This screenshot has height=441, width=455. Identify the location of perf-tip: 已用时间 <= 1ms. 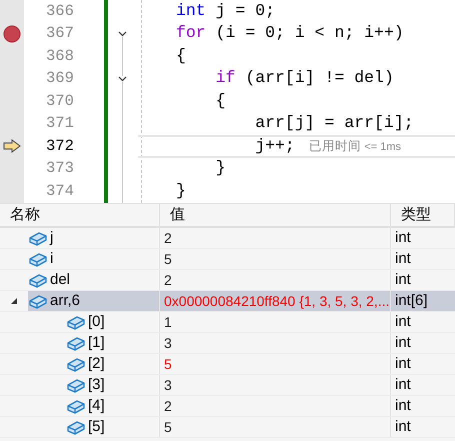
(354, 146).